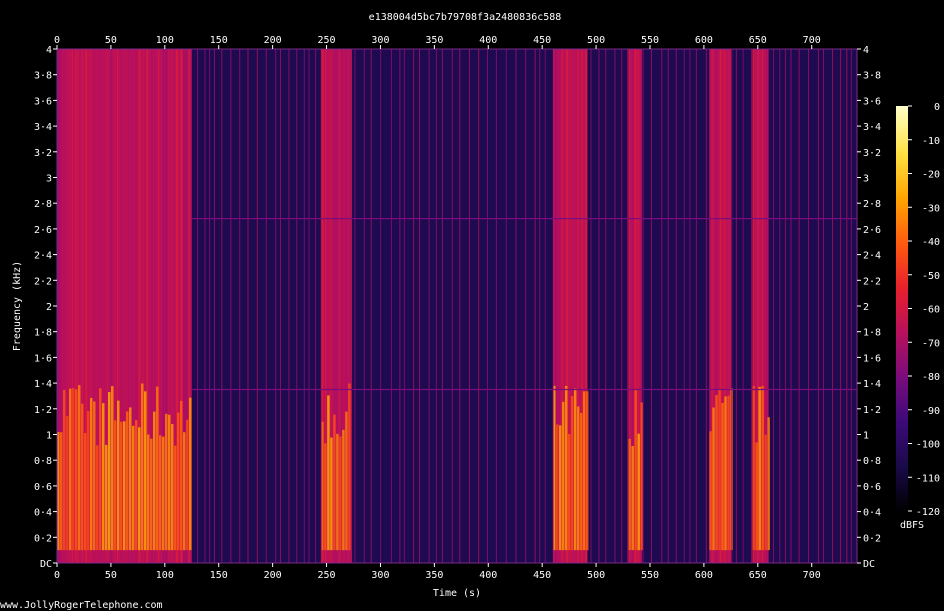 This screenshot has height=611, width=944. What do you see at coordinates (43, 281) in the screenshot?
I see `y-tick-label: 2·2` at bounding box center [43, 281].